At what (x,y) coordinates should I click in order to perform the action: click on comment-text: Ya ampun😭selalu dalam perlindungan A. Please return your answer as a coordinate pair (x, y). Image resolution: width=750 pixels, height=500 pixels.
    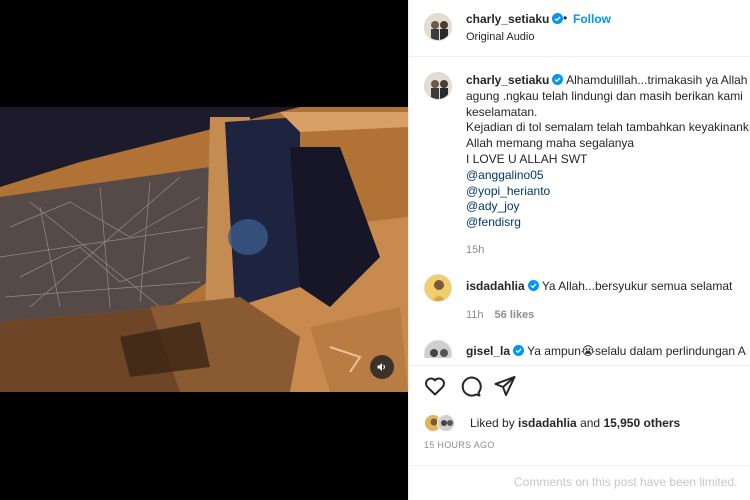
    Looking at the image, I should click on (636, 351).